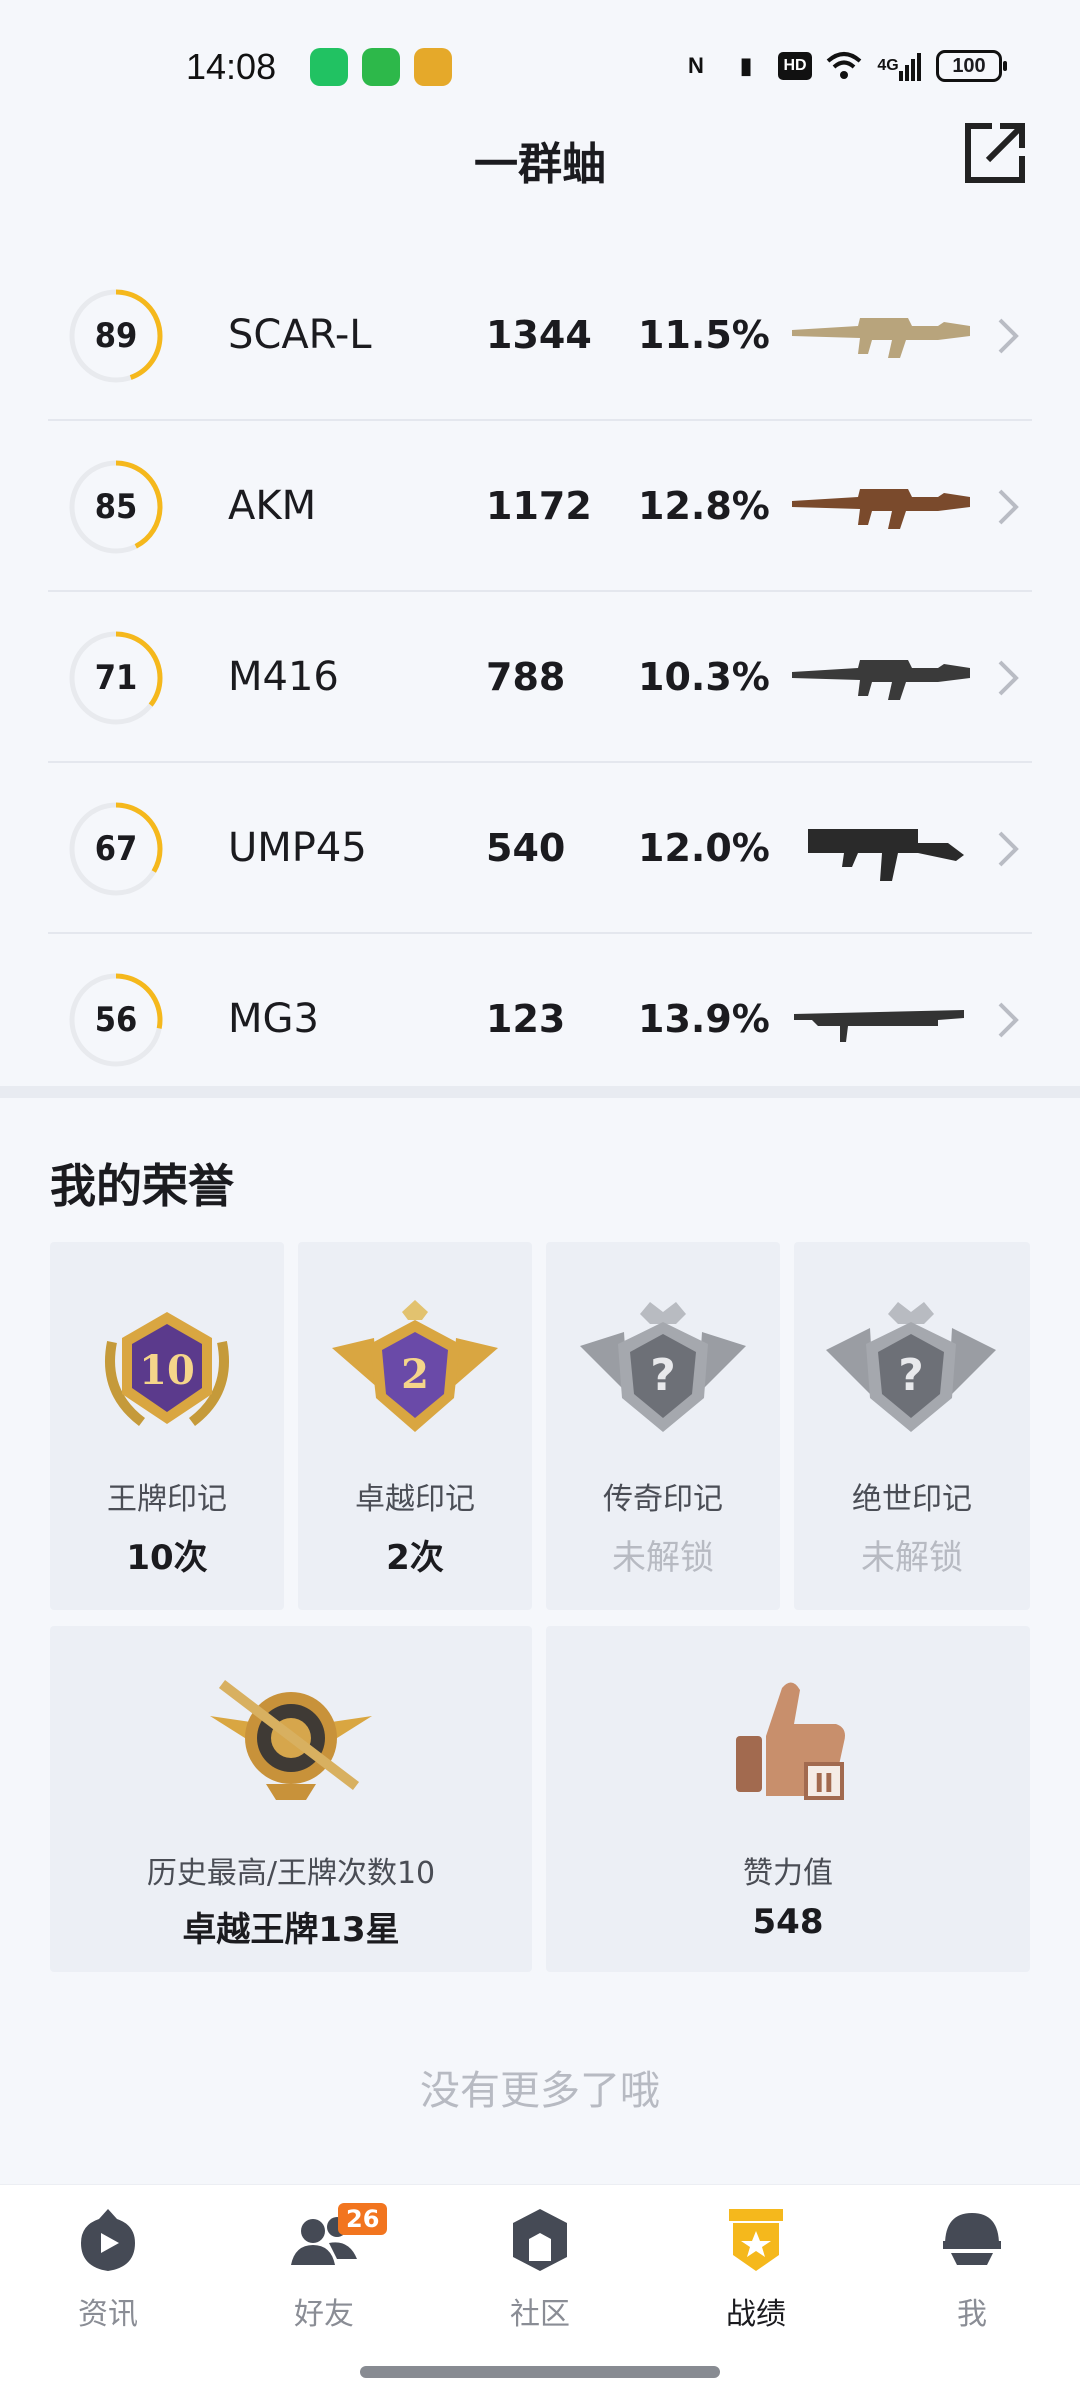  I want to click on messages-app-icon, so click(381, 67).